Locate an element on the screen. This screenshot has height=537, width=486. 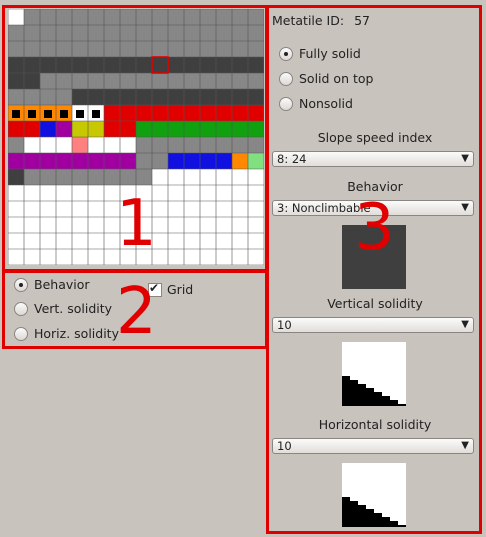
fully-solid-radio: Fully solid is located at coordinates (320, 53).